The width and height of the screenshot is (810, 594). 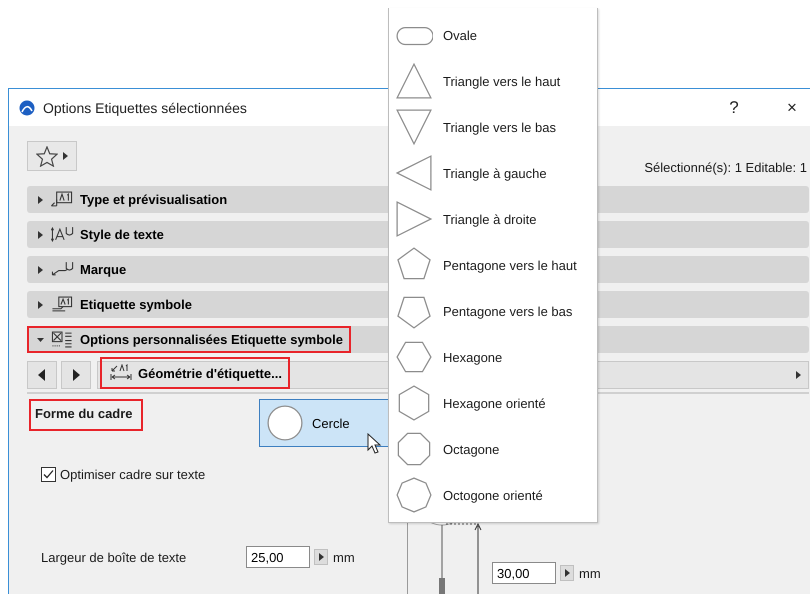 What do you see at coordinates (154, 199) in the screenshot?
I see `section-title: Type et prévisualisation` at bounding box center [154, 199].